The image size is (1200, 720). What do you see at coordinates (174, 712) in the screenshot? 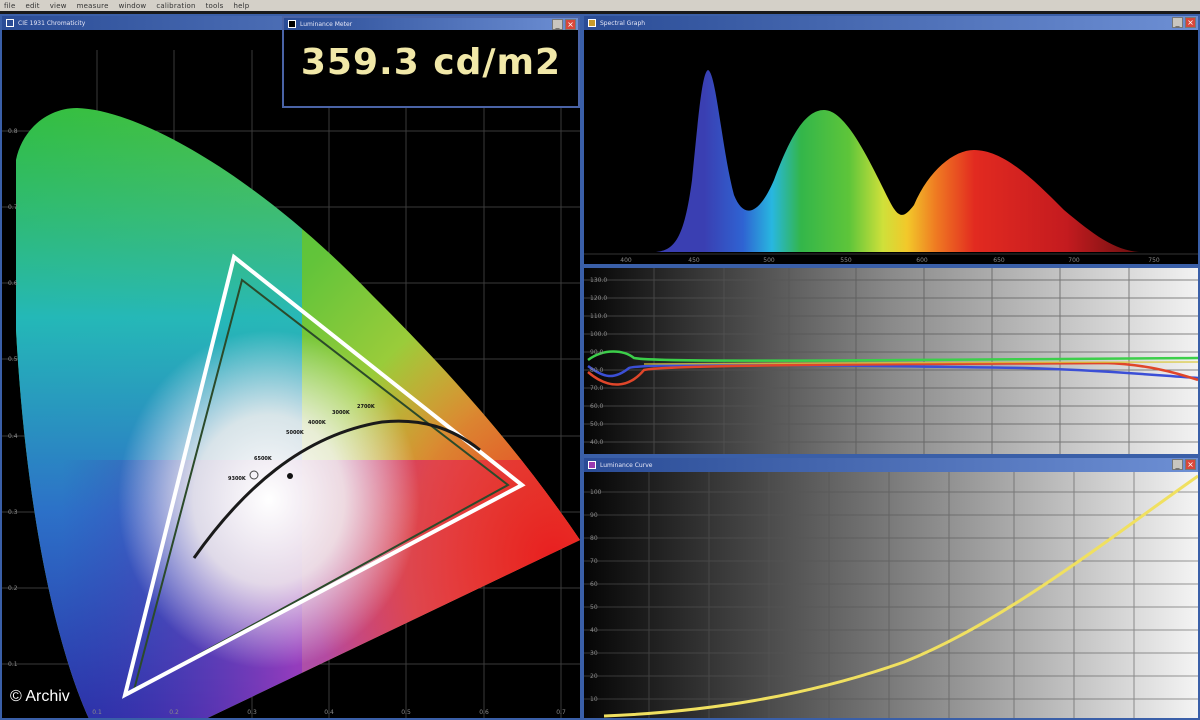
I see `cie-x-tick: 0.2` at bounding box center [174, 712].